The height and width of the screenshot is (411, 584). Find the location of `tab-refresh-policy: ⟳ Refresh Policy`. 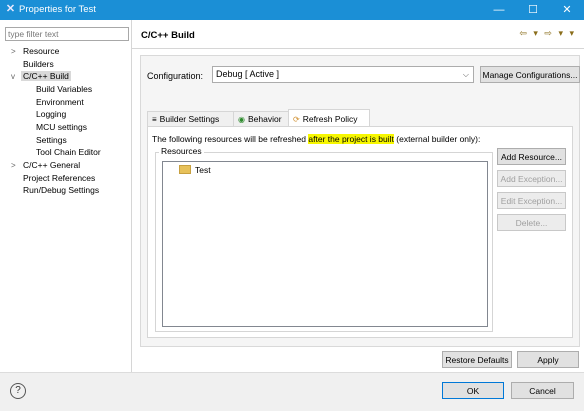

tab-refresh-policy: ⟳ Refresh Policy is located at coordinates (329, 118).